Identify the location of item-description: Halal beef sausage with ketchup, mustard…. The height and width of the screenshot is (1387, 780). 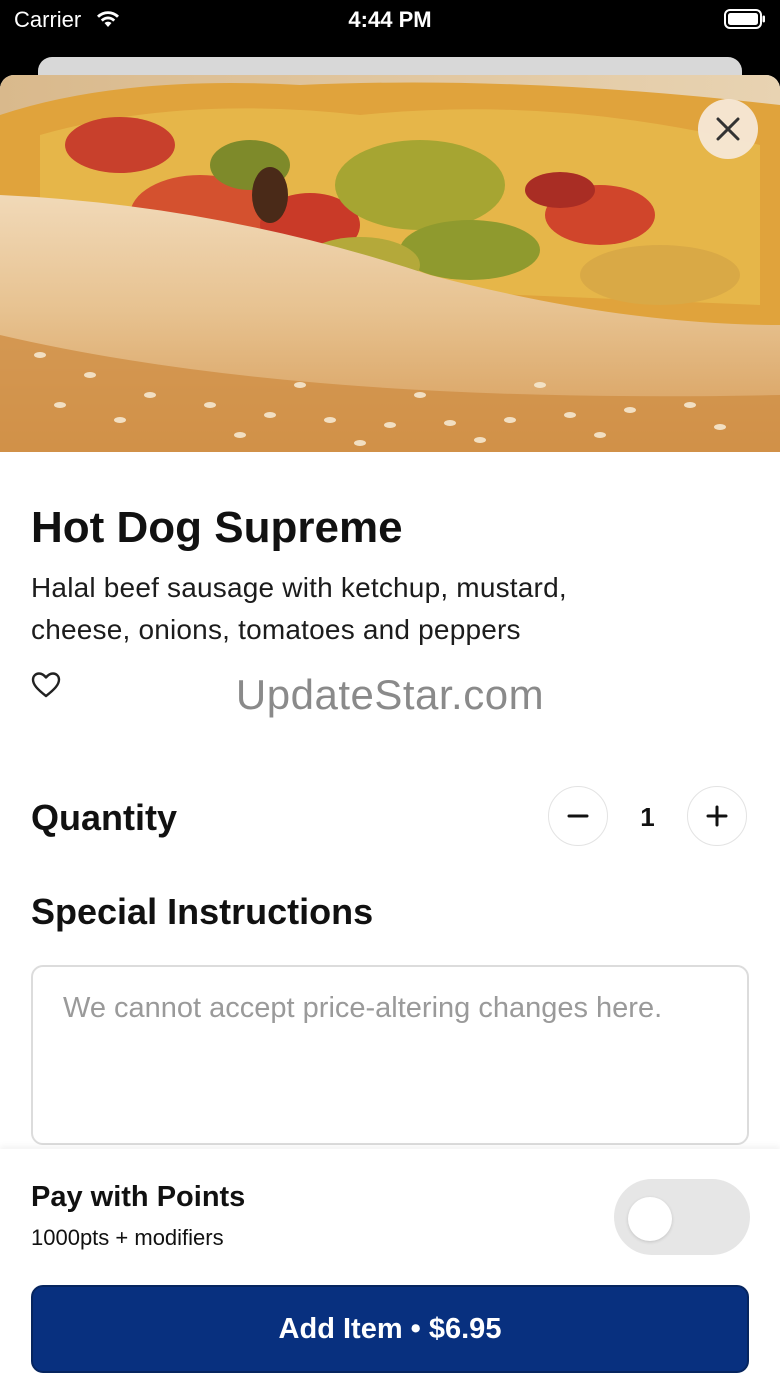
(299, 608).